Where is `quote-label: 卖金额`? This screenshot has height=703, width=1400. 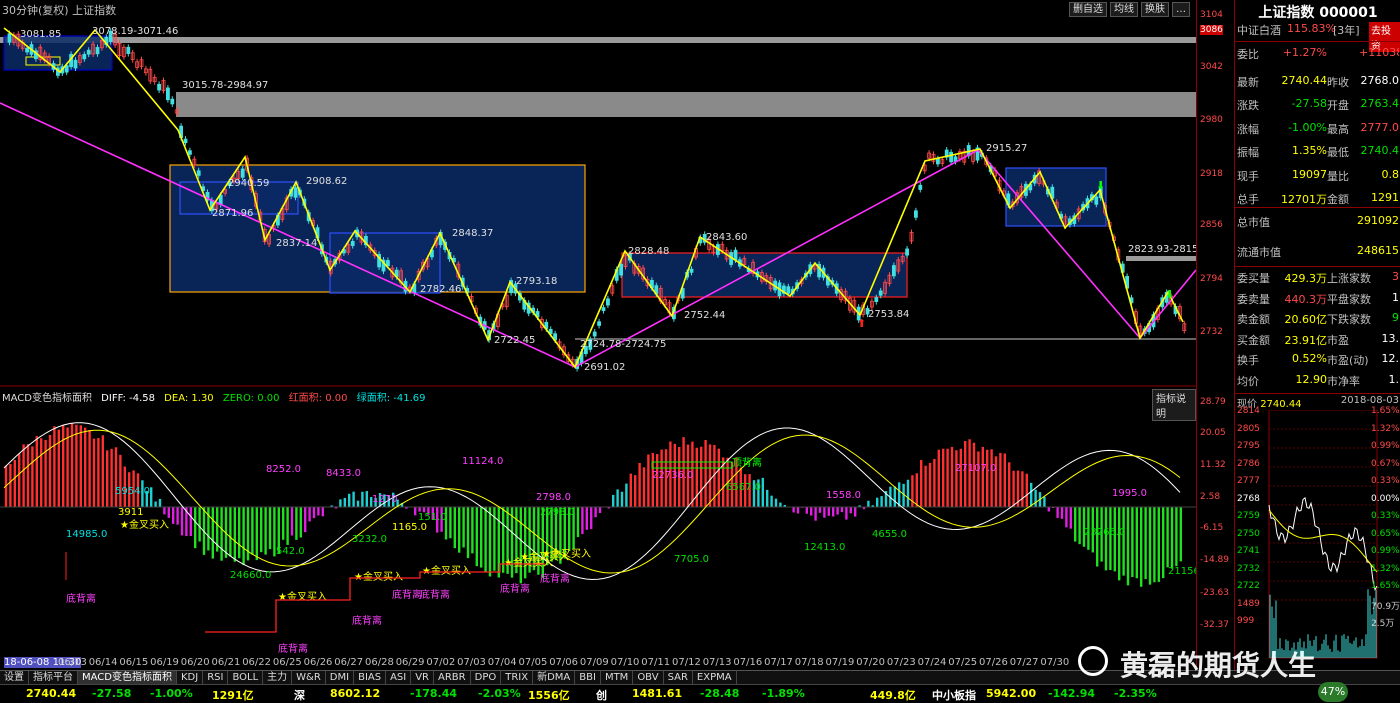 quote-label: 卖金额 is located at coordinates (1253, 319).